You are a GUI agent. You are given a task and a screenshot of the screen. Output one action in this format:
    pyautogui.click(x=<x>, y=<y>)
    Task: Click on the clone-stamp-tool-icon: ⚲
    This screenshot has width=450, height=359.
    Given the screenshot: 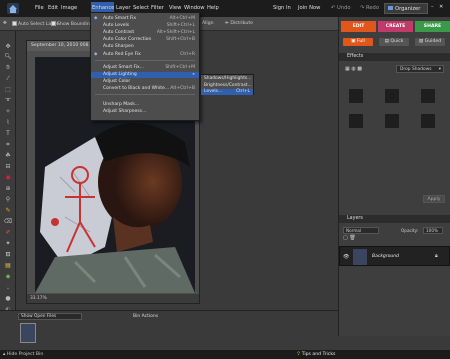 What is the action you would take?
    pyautogui.click(x=8, y=200)
    